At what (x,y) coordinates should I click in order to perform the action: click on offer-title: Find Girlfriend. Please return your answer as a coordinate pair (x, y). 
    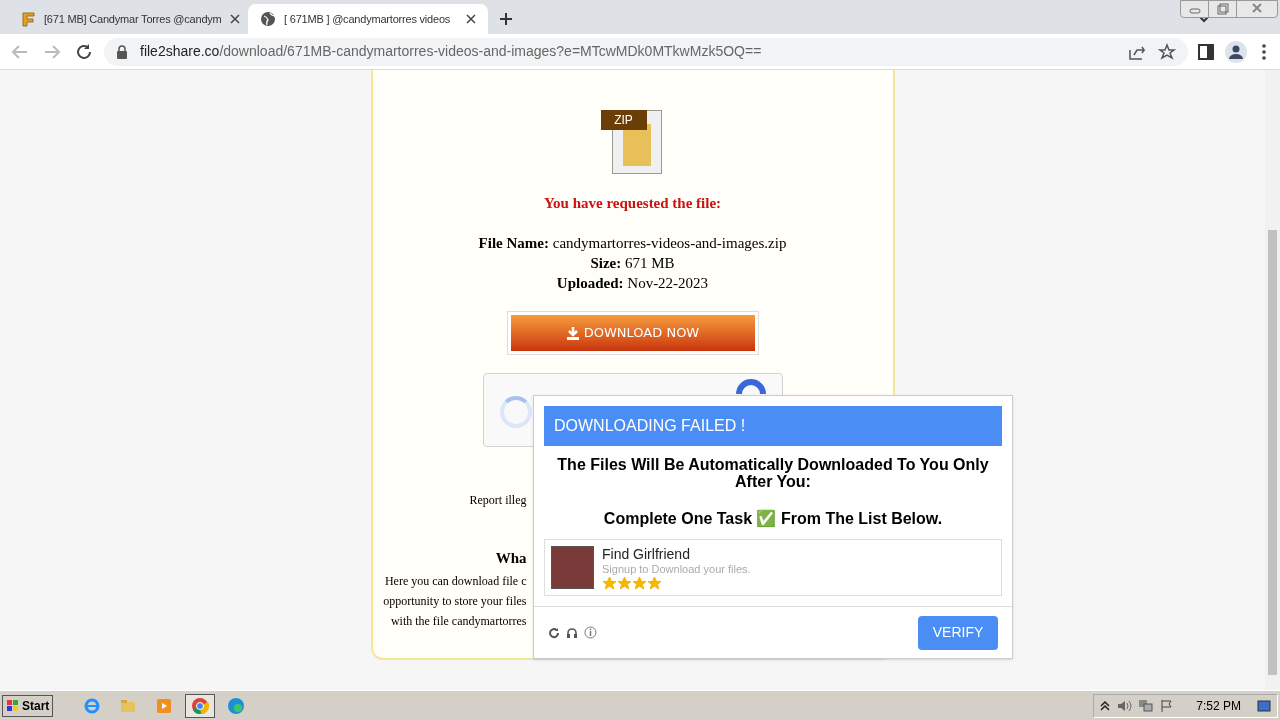
    Looking at the image, I should click on (646, 553).